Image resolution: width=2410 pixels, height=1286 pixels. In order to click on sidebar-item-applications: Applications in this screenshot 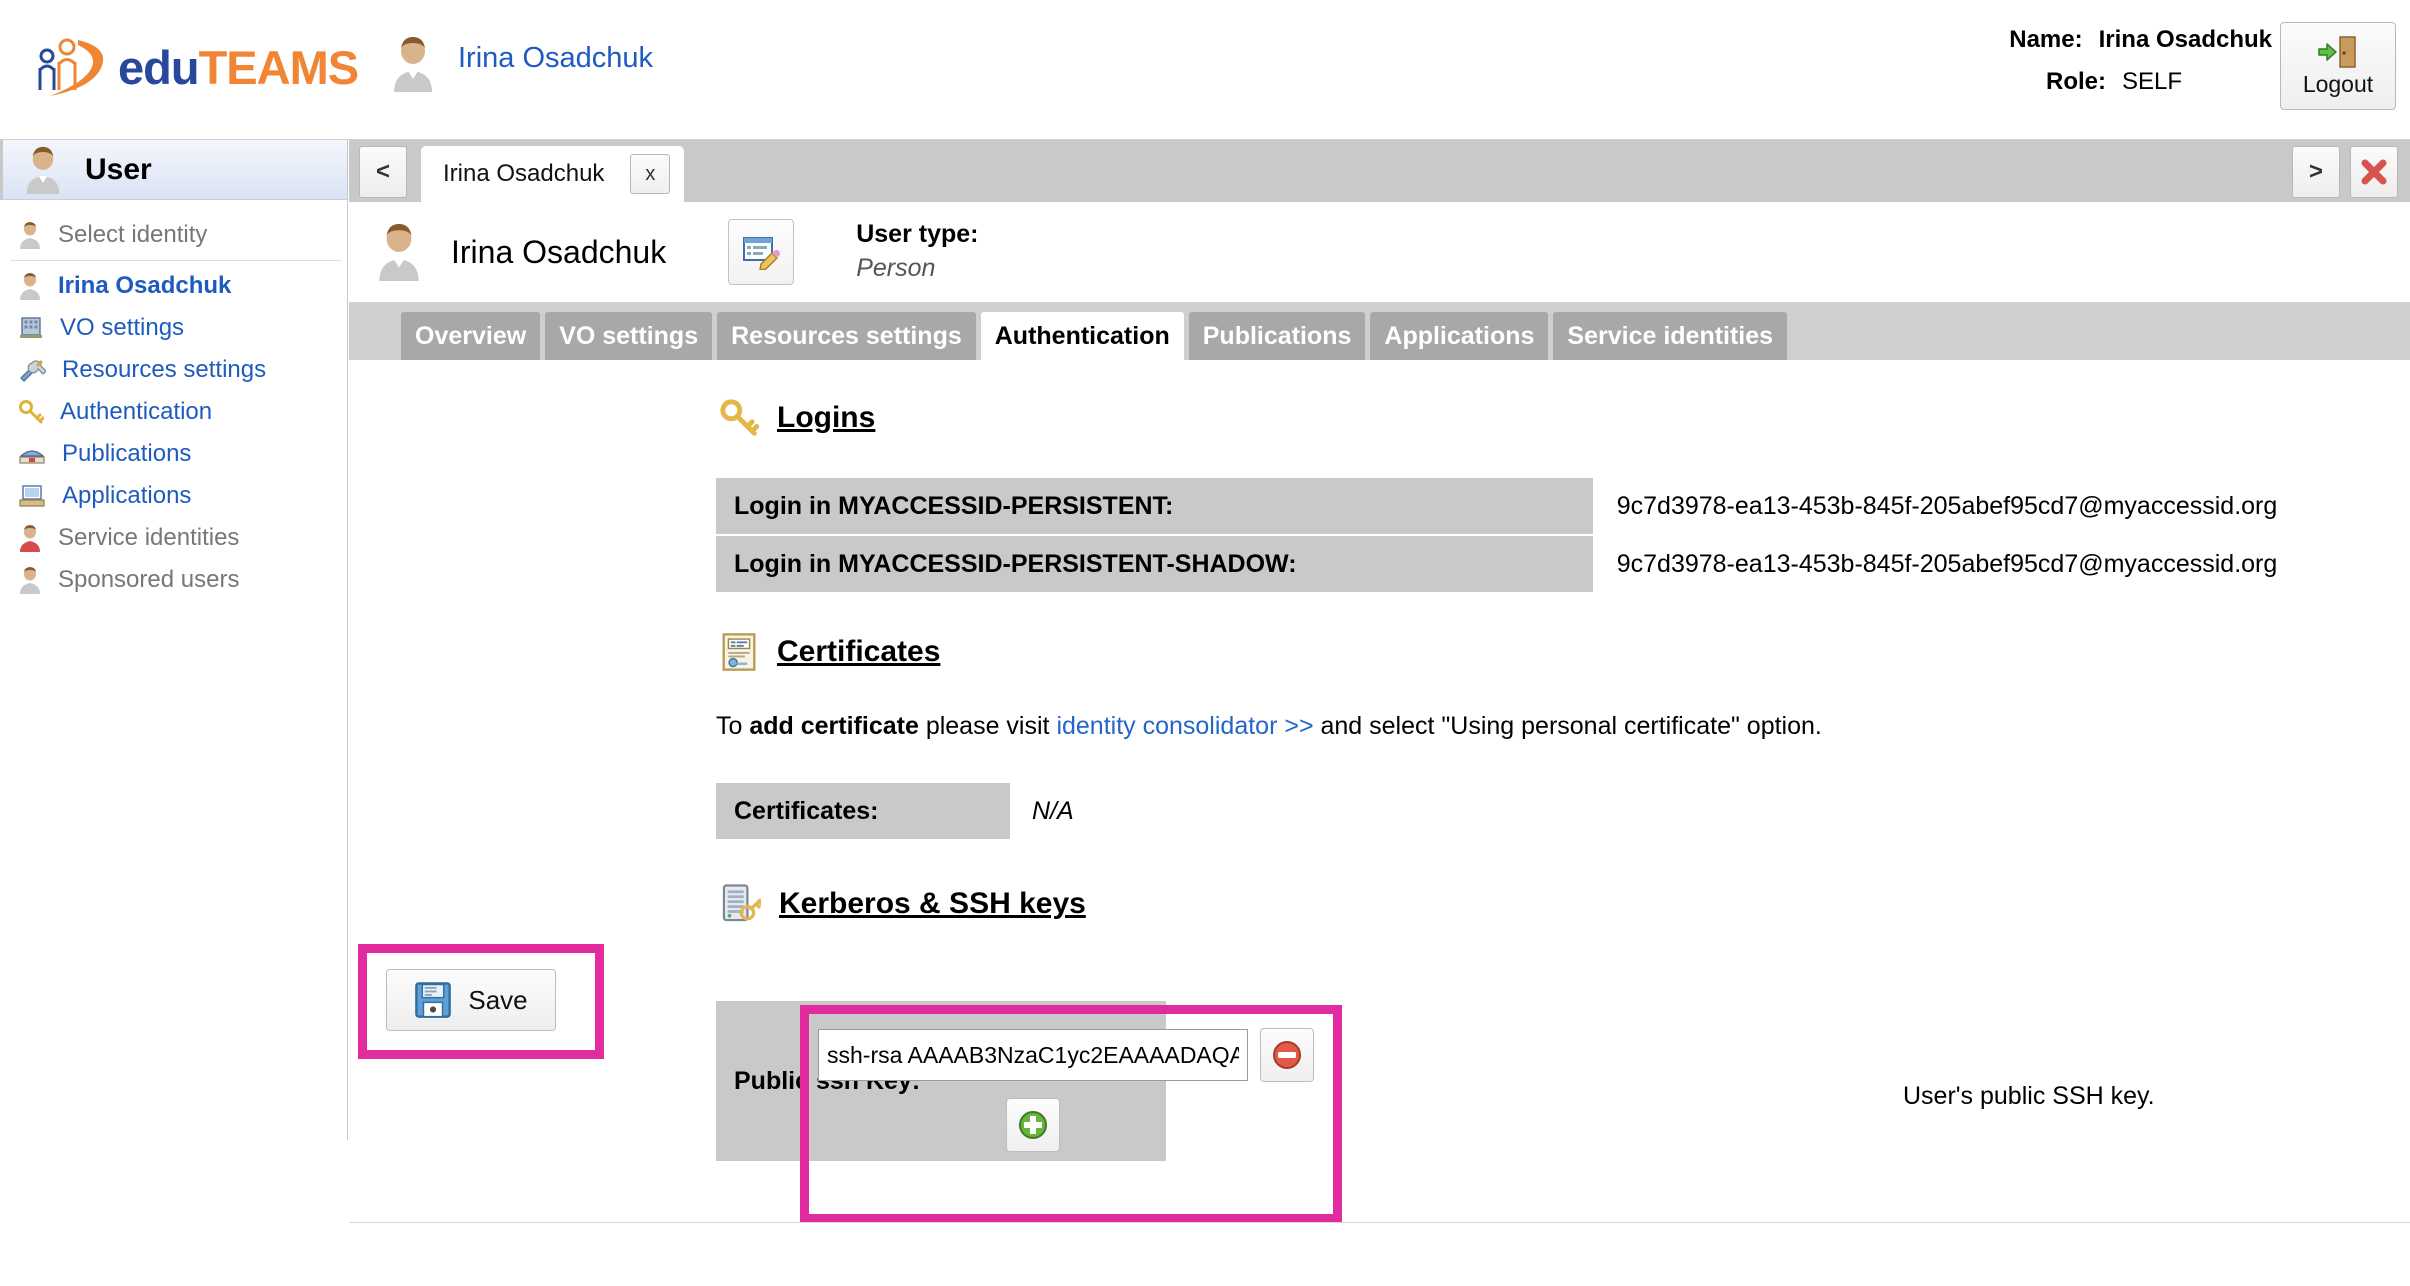, I will do `click(173, 496)`.